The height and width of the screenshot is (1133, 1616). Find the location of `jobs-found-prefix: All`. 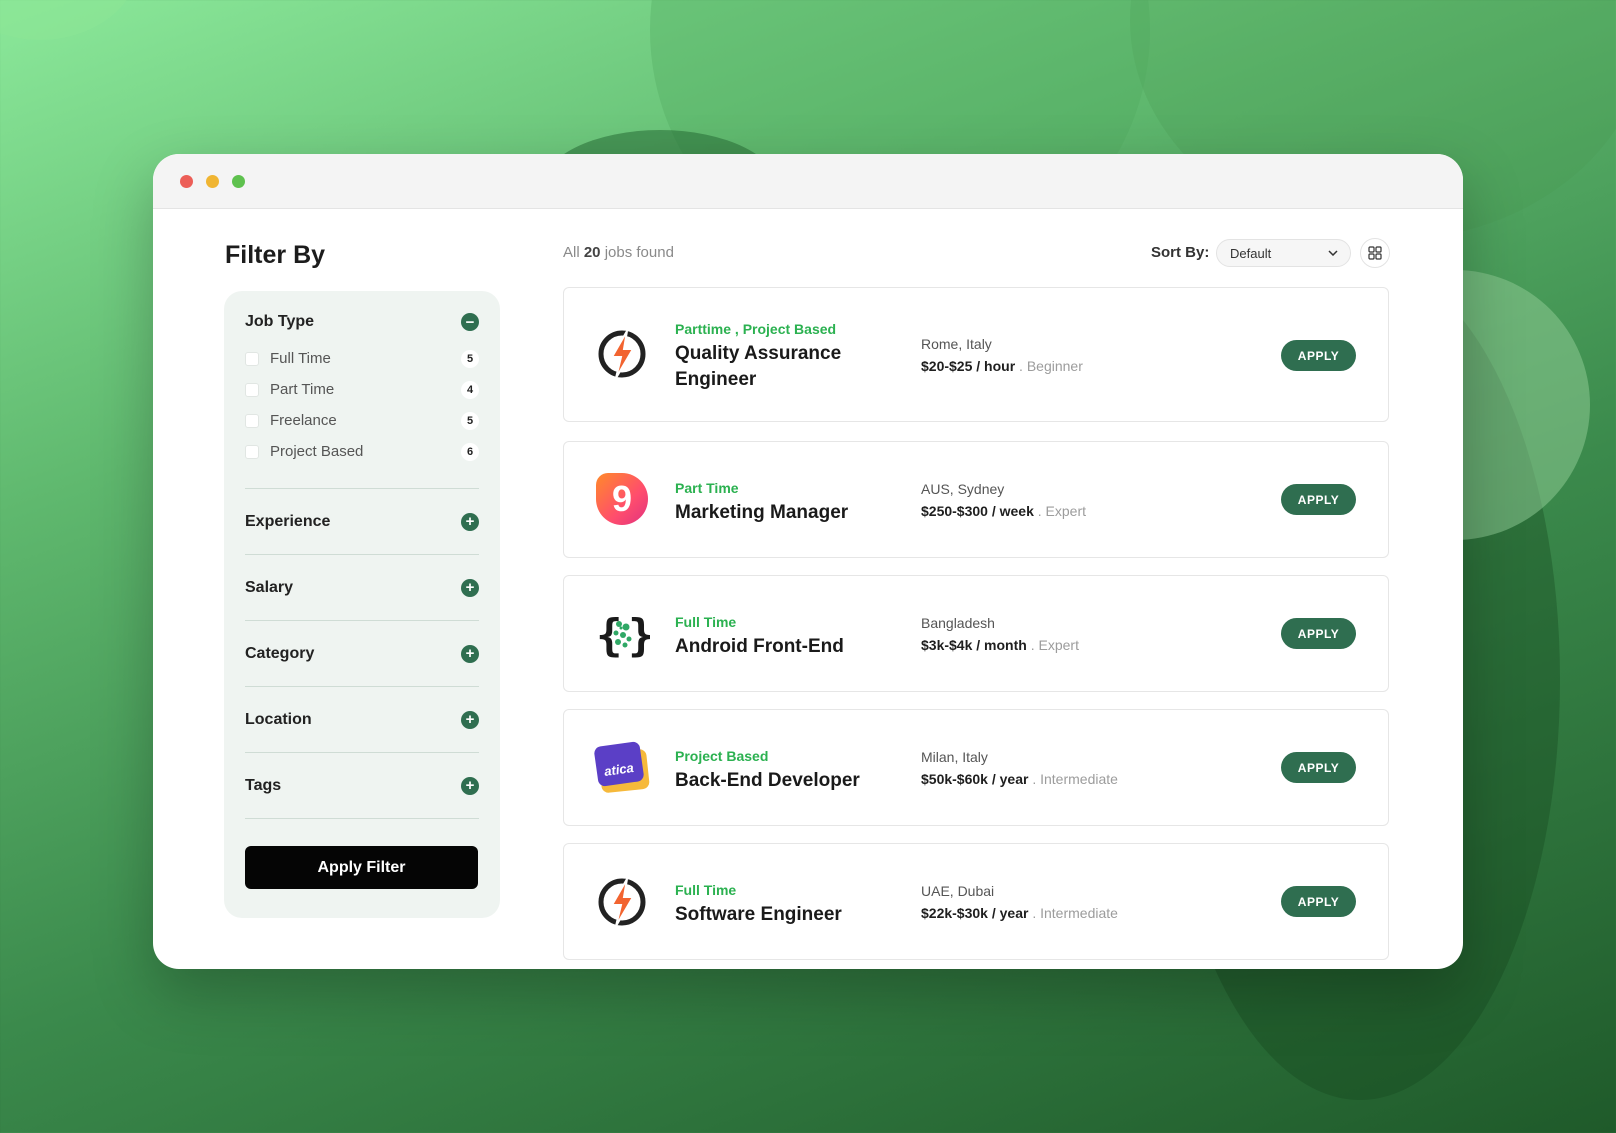

jobs-found-prefix: All is located at coordinates (571, 252).